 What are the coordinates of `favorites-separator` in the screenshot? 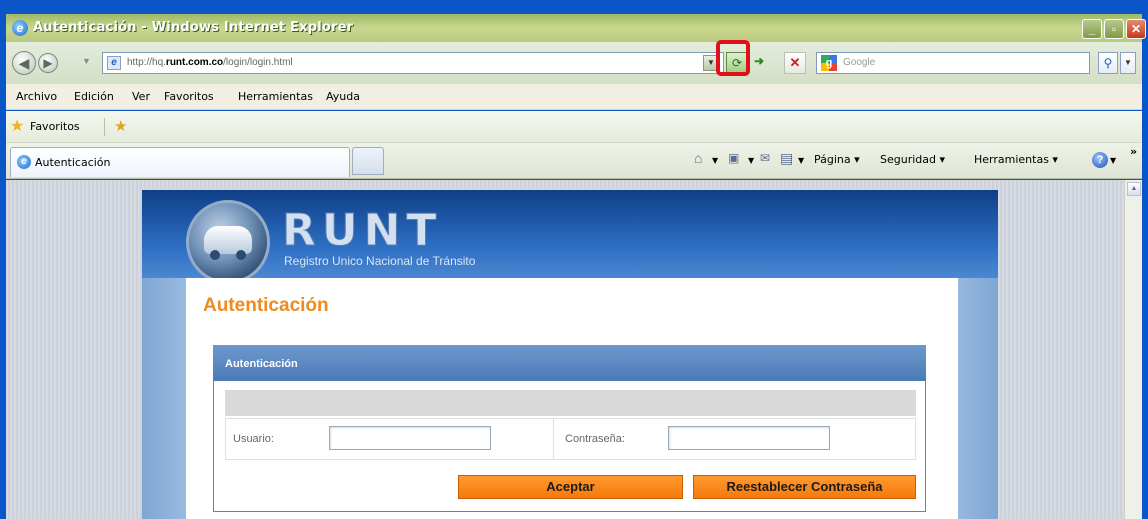 It's located at (104, 127).